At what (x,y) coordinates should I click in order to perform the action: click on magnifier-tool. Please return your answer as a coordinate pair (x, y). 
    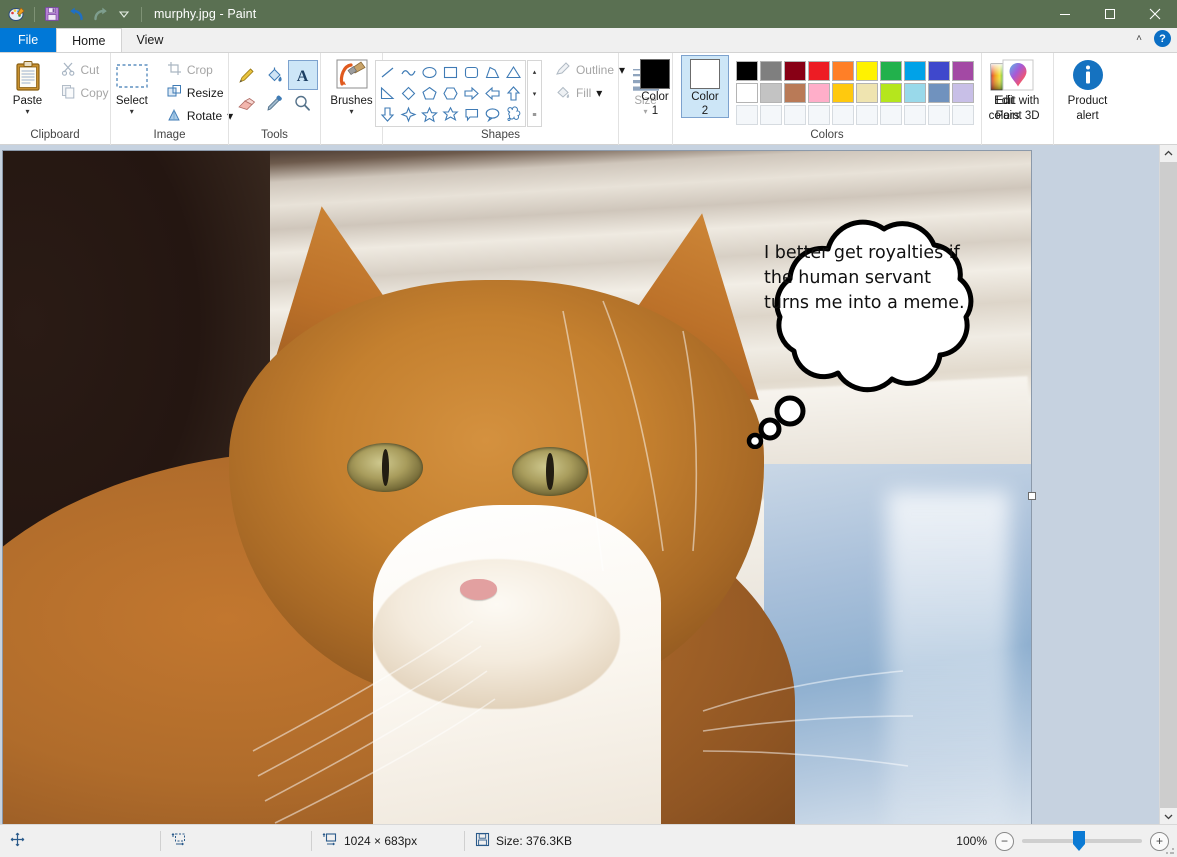
    Looking at the image, I should click on (303, 103).